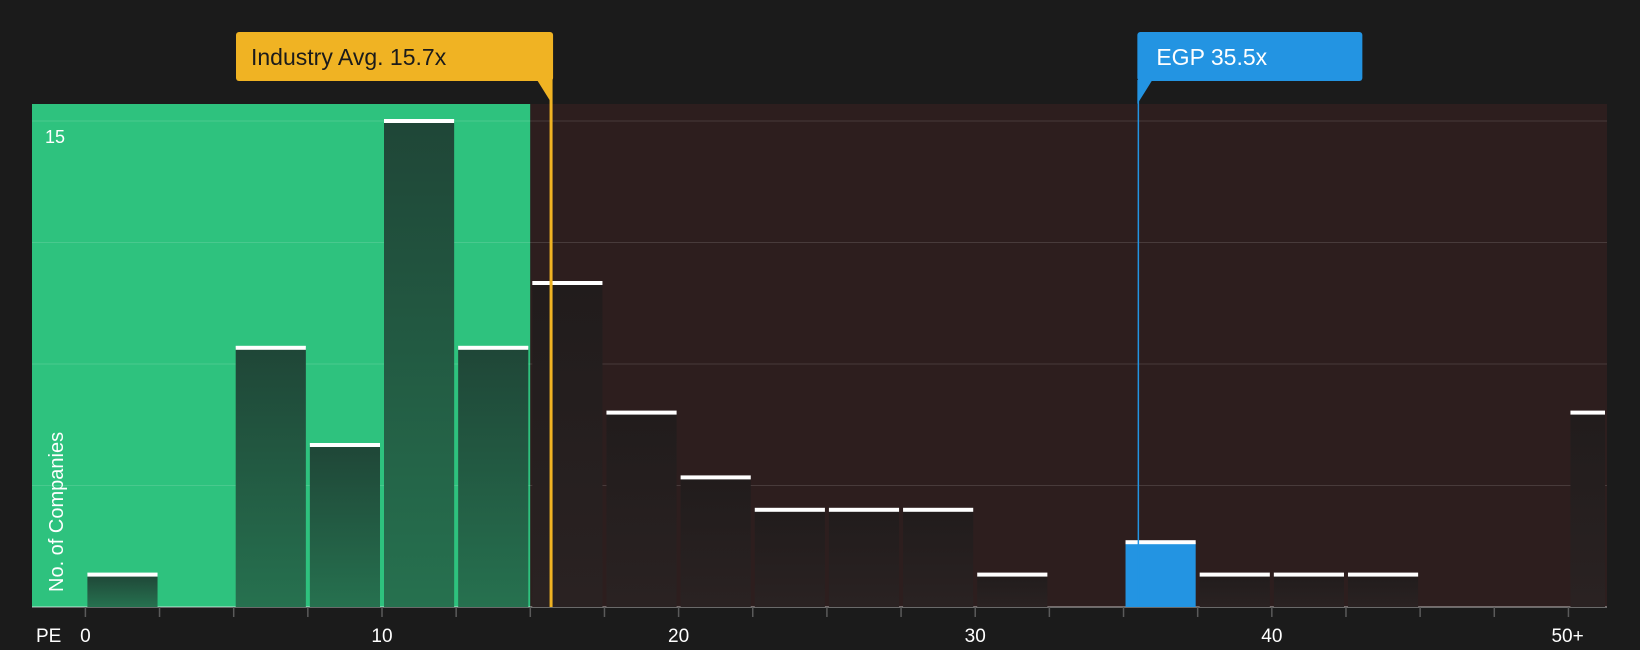  What do you see at coordinates (55, 137) in the screenshot?
I see `y-tick-label: 15` at bounding box center [55, 137].